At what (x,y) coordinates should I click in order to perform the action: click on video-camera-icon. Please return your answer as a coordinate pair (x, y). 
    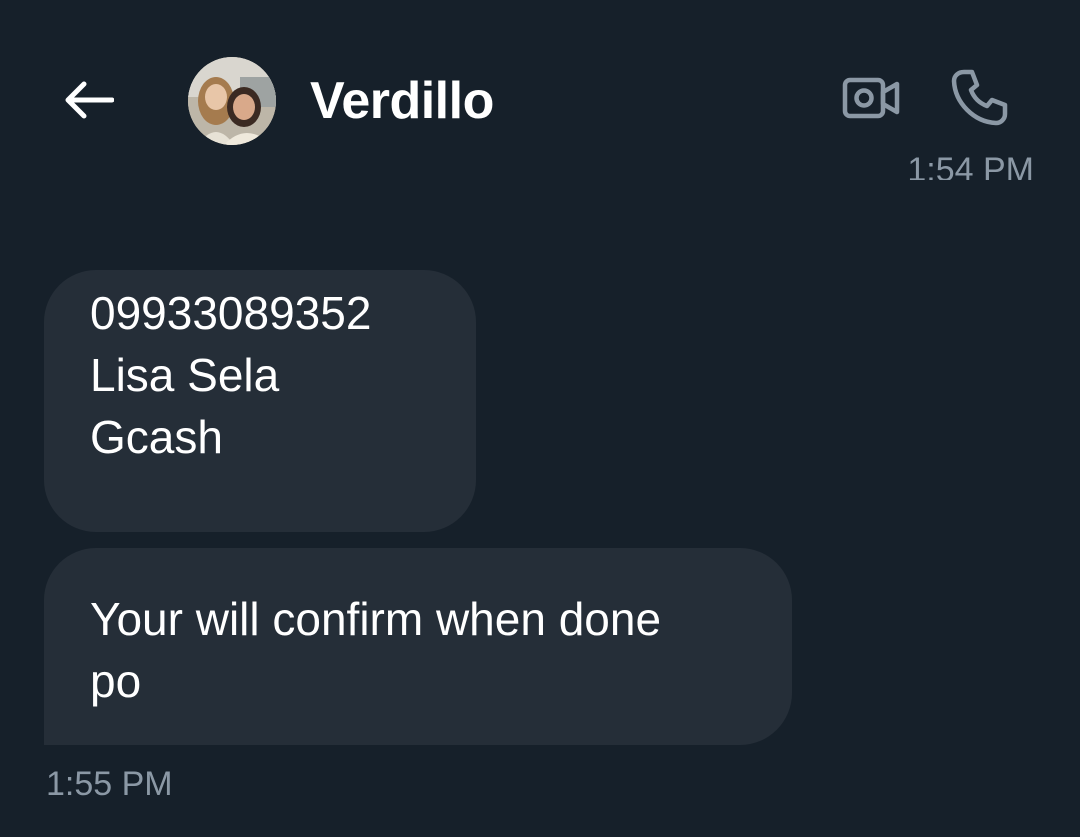
    Looking at the image, I should click on (871, 100).